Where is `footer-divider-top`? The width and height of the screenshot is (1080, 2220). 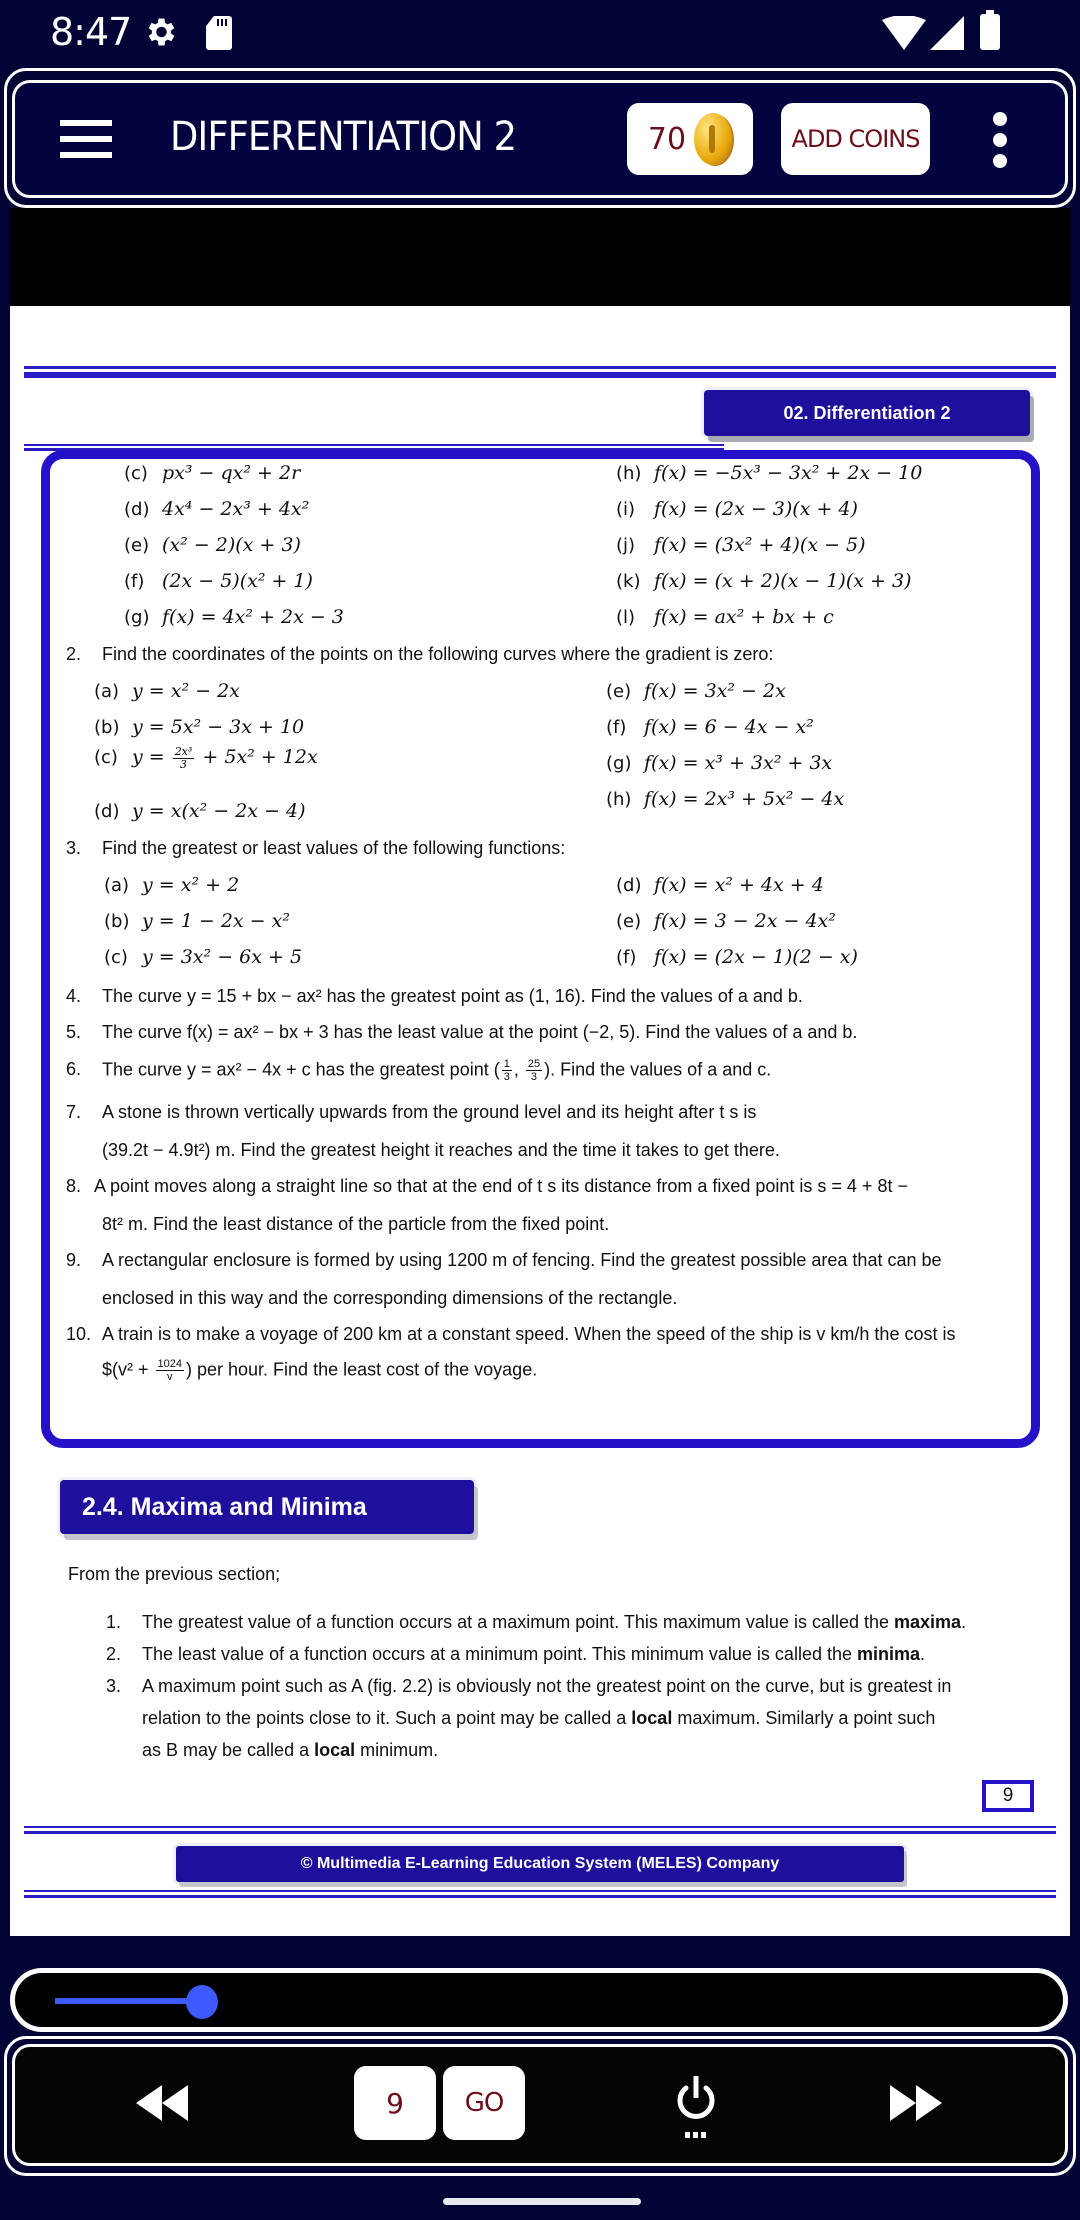
footer-divider-top is located at coordinates (540, 1830).